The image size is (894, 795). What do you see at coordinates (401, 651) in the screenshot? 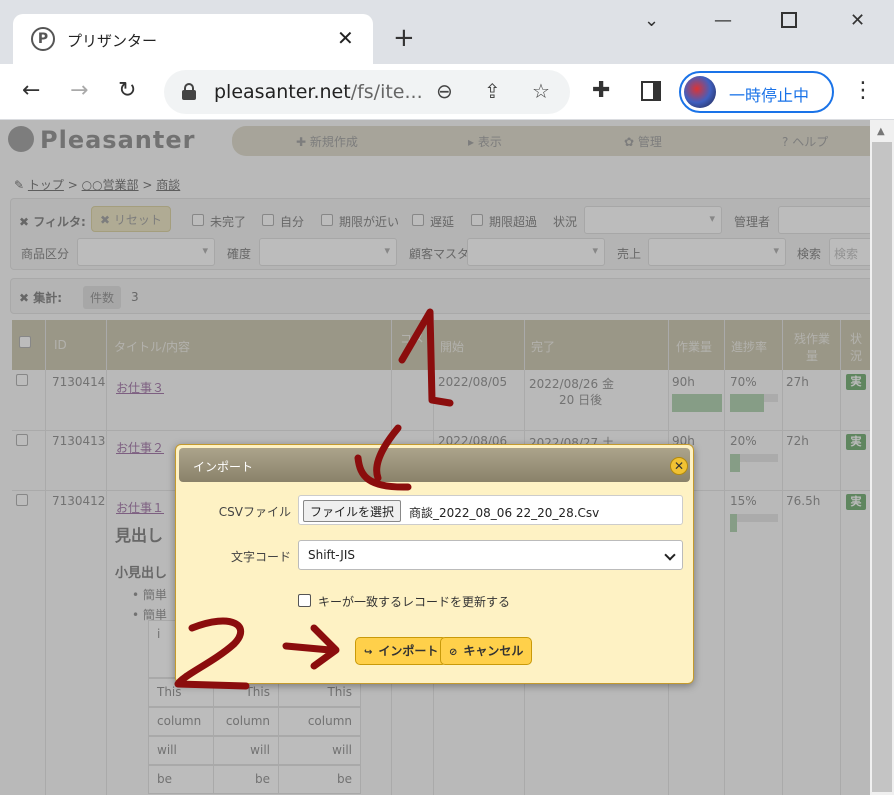
I see `import-button: ↪ インポート` at bounding box center [401, 651].